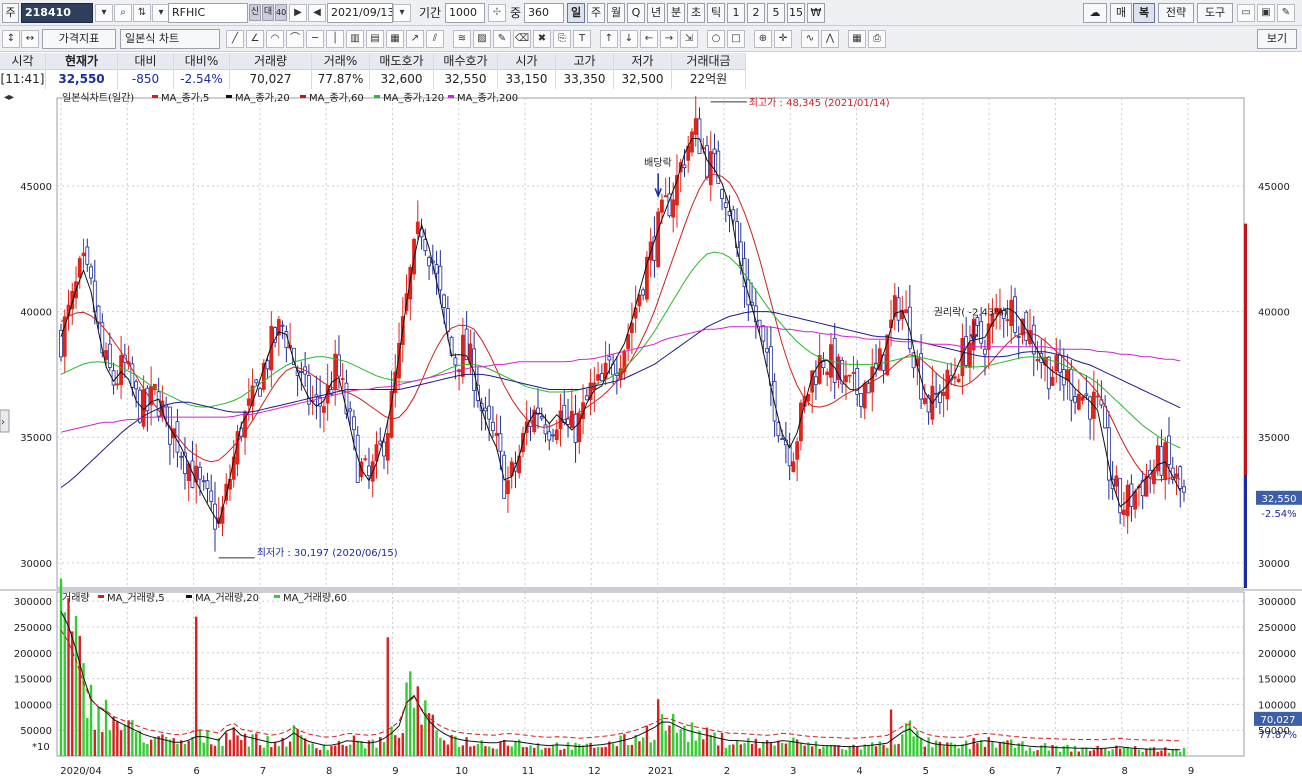 The image size is (1302, 778). Describe the element at coordinates (656, 13) in the screenshot. I see `interval-button: 년` at that location.